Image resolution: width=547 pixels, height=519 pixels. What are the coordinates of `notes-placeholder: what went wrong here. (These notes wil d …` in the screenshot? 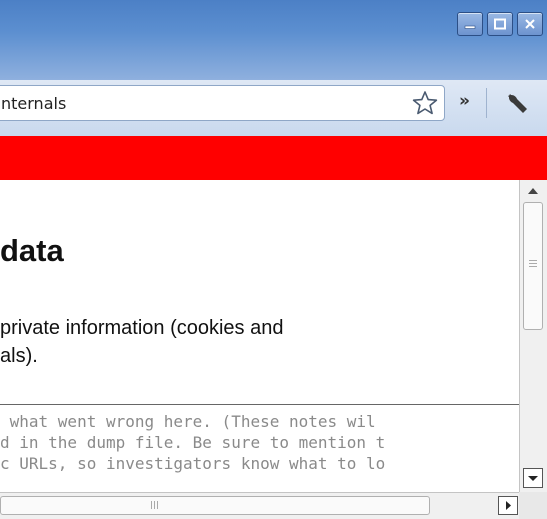 It's located at (192, 442).